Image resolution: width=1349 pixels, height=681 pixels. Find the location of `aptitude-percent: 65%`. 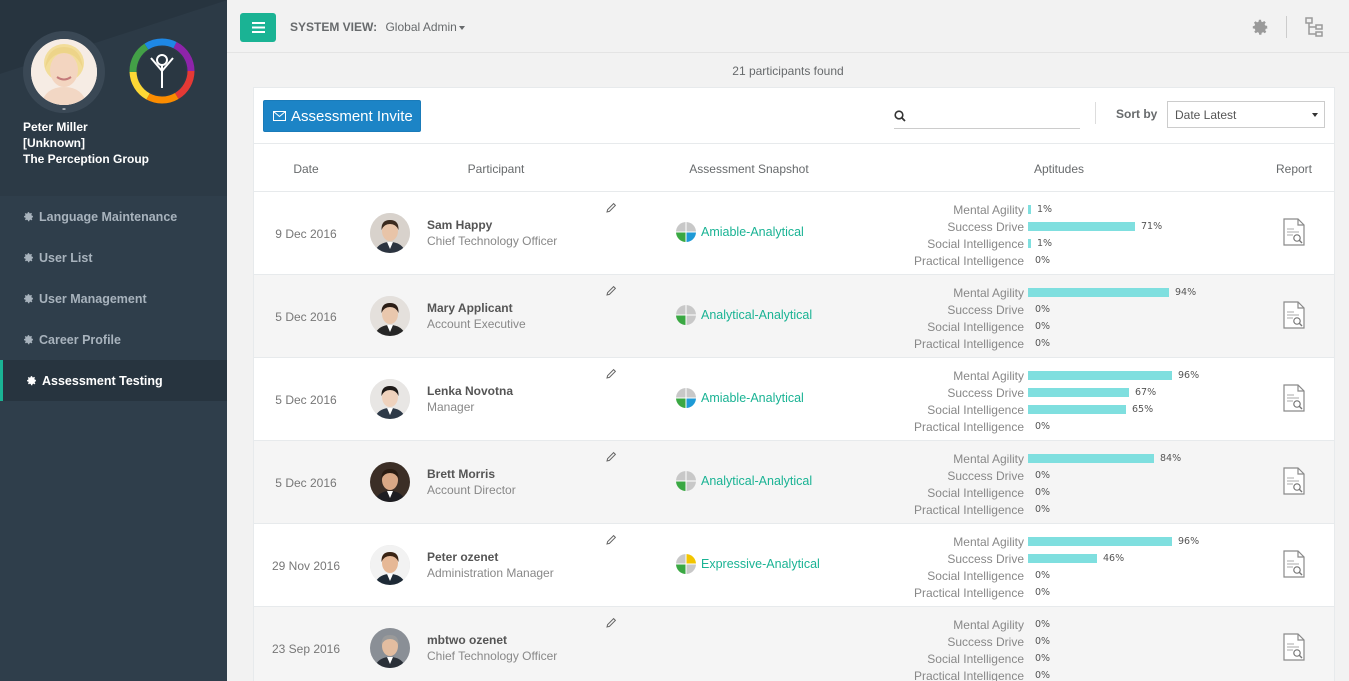

aptitude-percent: 65% is located at coordinates (1143, 409).